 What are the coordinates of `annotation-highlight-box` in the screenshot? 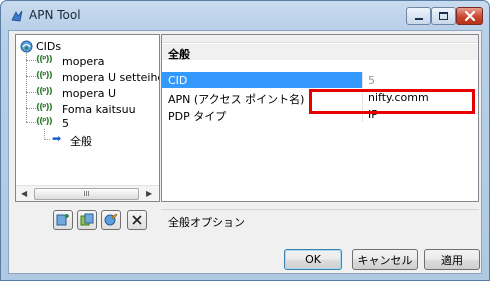 It's located at (392, 101).